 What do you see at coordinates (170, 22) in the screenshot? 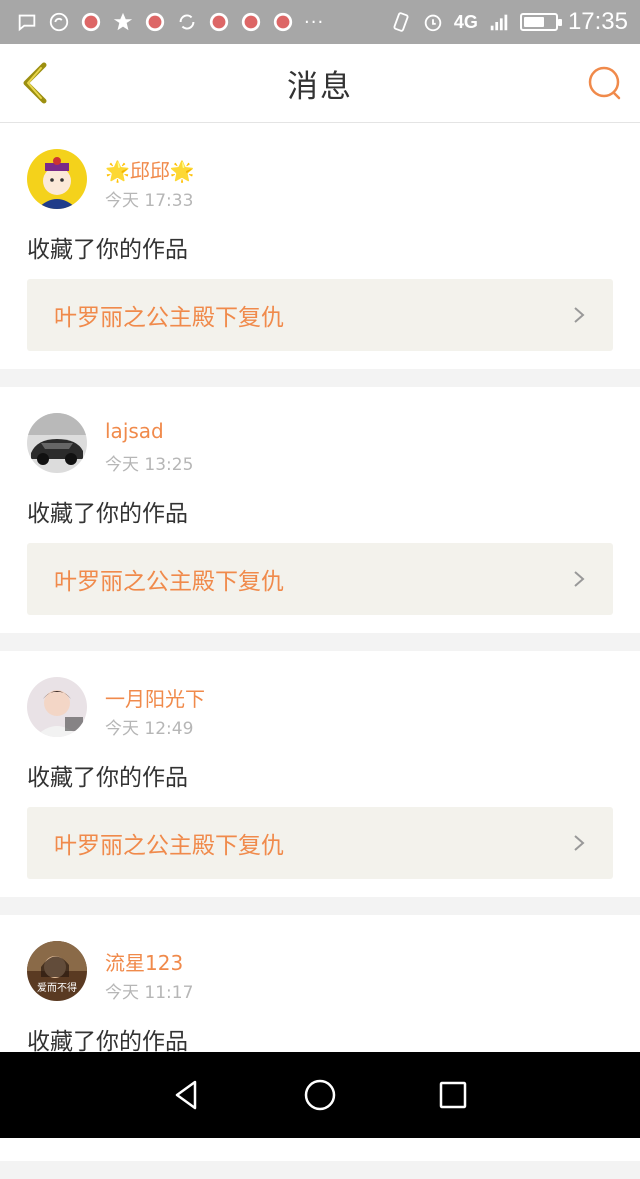
I see `status-left-icons: ···` at bounding box center [170, 22].